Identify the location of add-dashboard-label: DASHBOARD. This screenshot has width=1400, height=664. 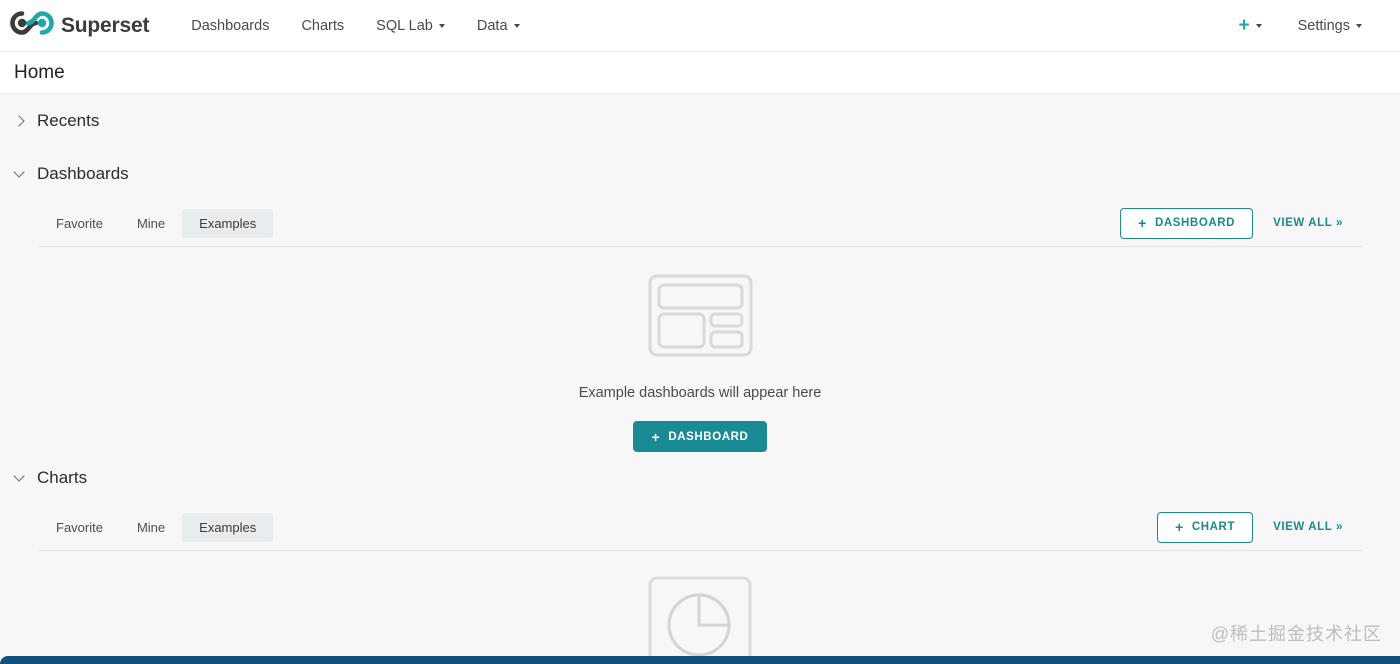
(1195, 223).